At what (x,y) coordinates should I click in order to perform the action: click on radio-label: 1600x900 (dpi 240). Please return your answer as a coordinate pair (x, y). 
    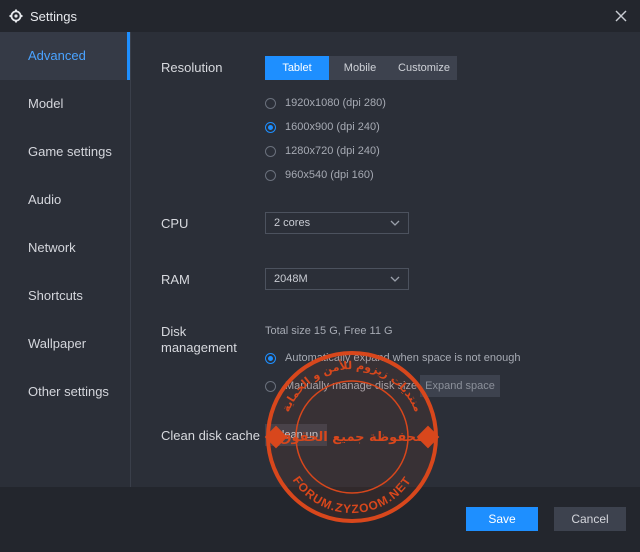
    Looking at the image, I should click on (332, 127).